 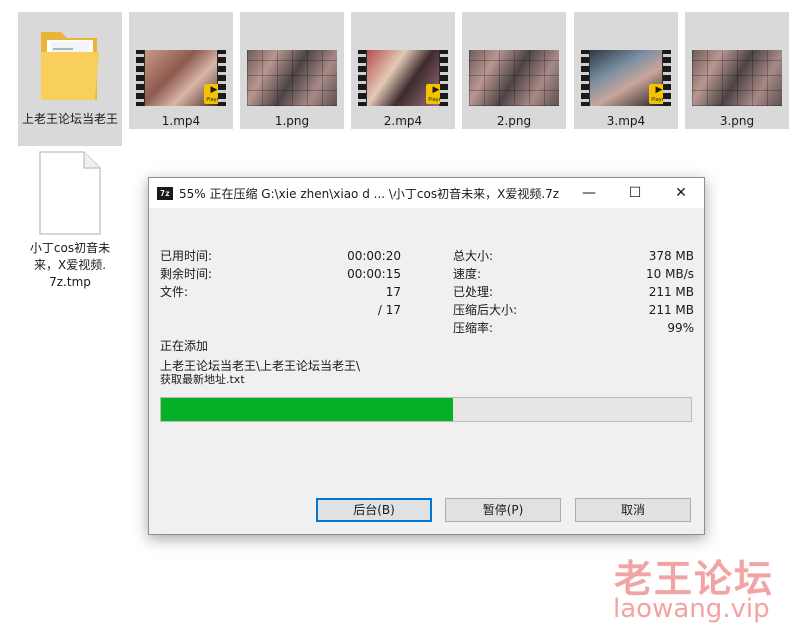 I want to click on explorer-item-3-mp4: ▶ Player 3.mp4, so click(x=626, y=70).